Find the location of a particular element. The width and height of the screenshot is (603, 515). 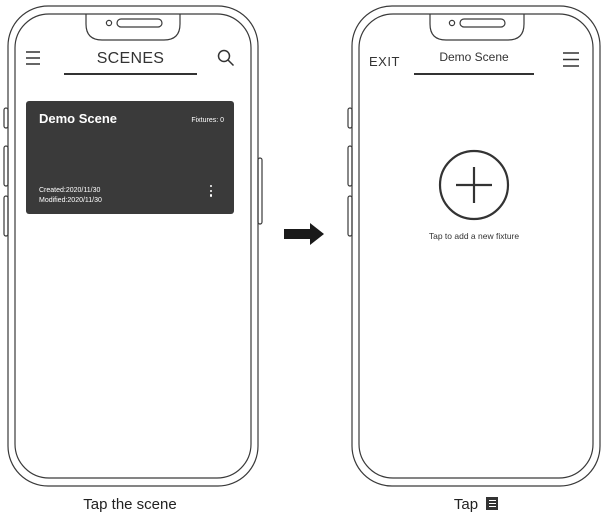

modified-date: Modified:2020/11/30 is located at coordinates (70, 200).